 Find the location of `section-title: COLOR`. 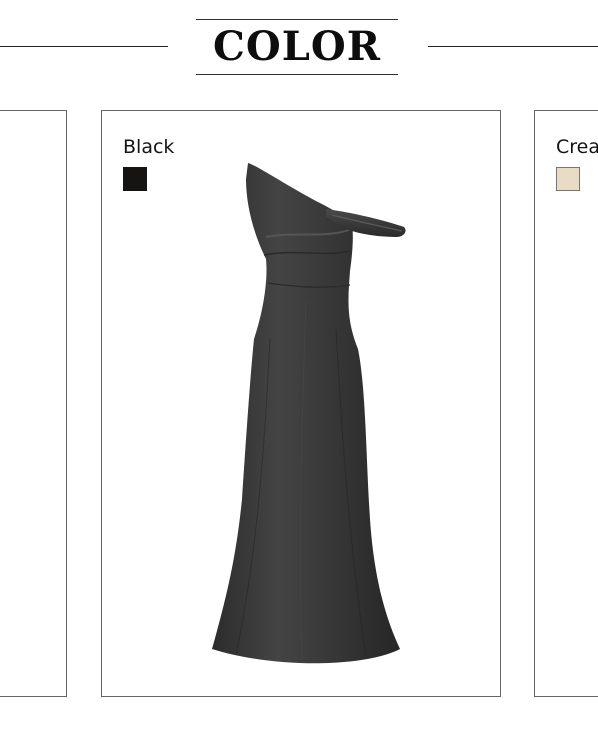

section-title: COLOR is located at coordinates (297, 46).